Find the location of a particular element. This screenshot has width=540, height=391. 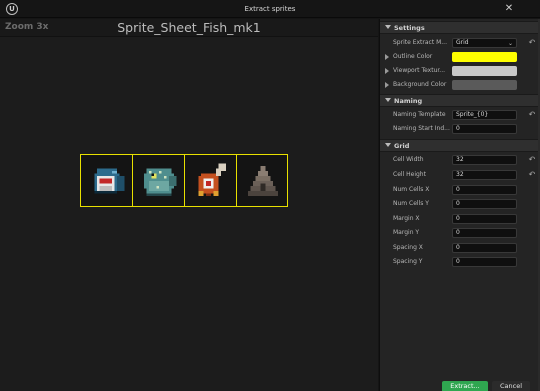

cancel-button: Cancel is located at coordinates (511, 386).